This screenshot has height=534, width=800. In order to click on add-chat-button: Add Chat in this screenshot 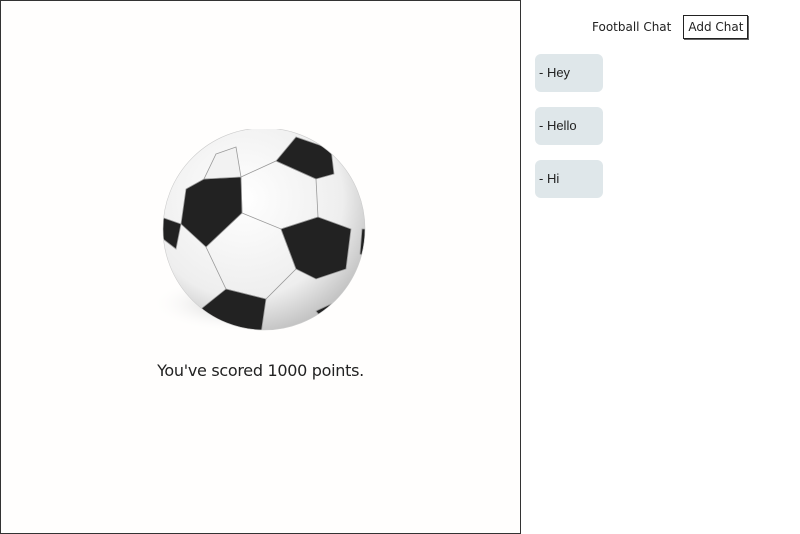, I will do `click(716, 27)`.